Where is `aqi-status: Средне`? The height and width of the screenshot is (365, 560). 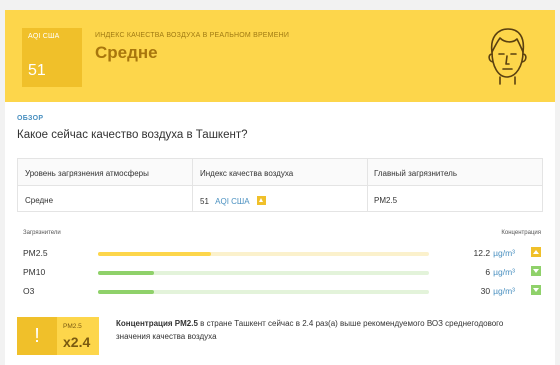 aqi-status: Средне is located at coordinates (126, 52).